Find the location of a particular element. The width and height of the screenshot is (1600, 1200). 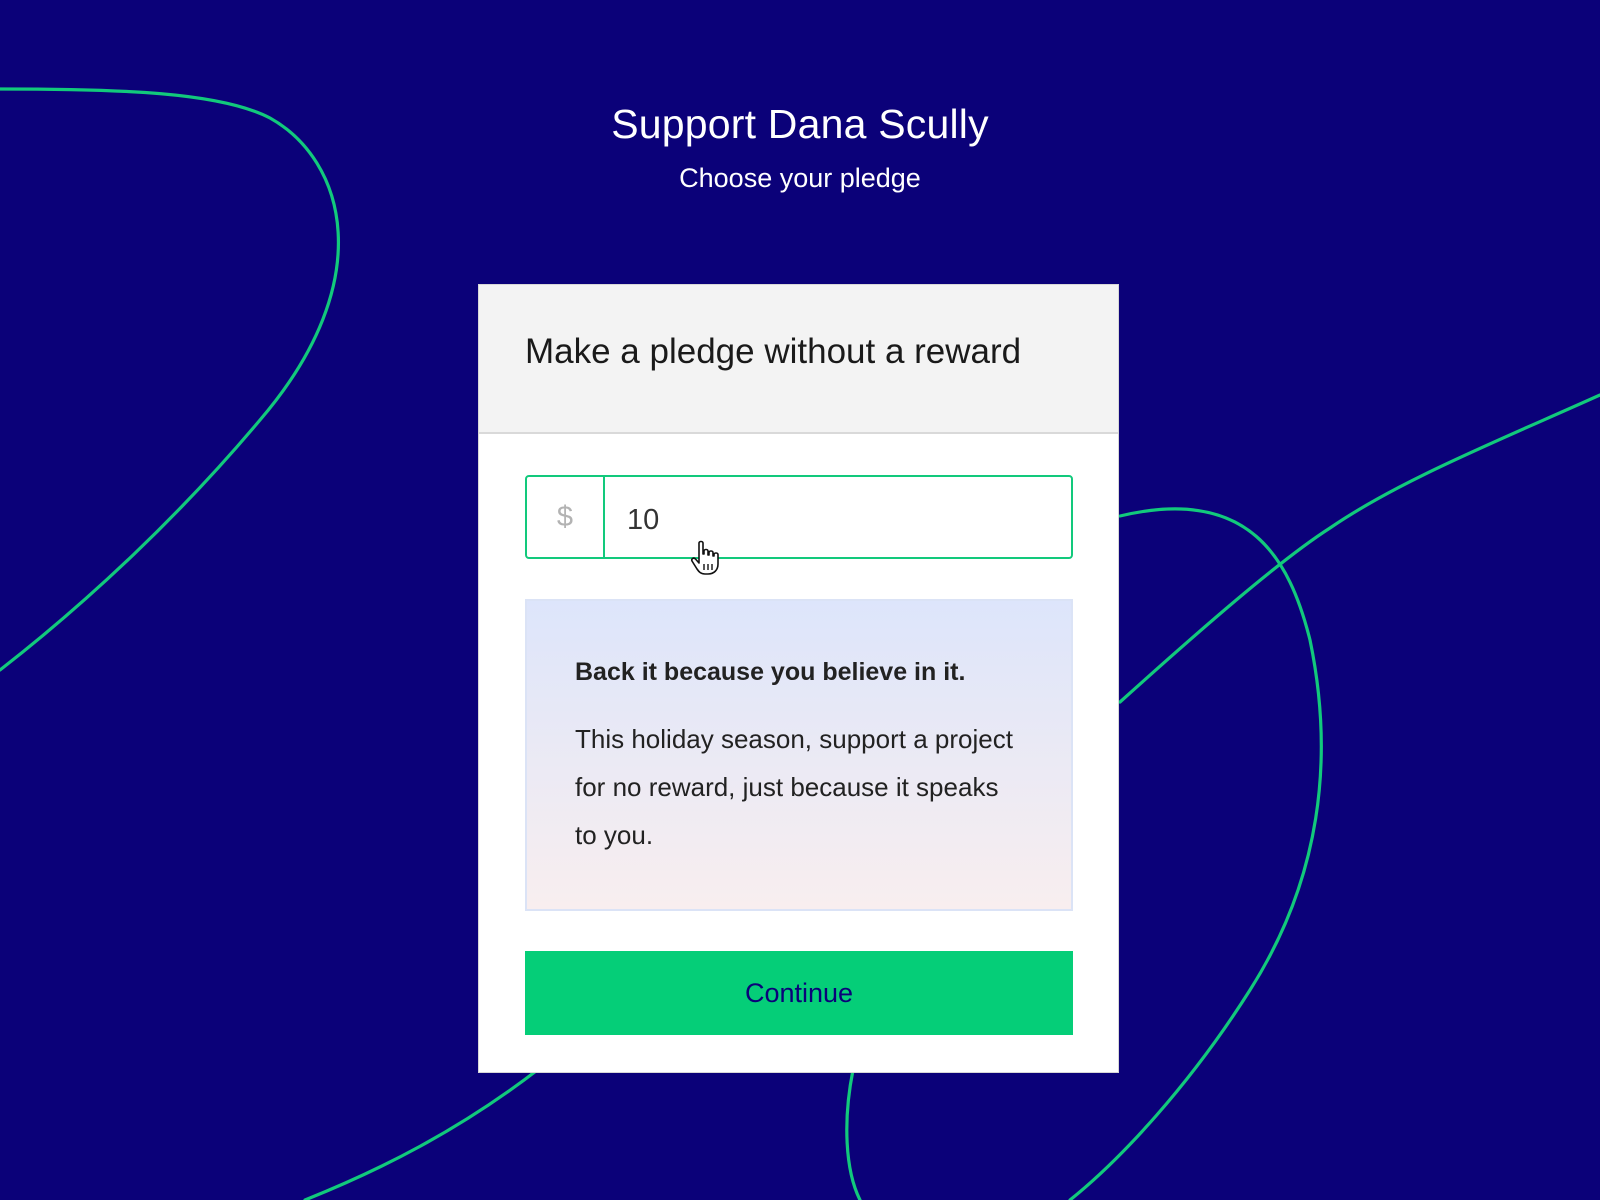

page-heading: Support Dana Scully Choose your pledge is located at coordinates (800, 146).